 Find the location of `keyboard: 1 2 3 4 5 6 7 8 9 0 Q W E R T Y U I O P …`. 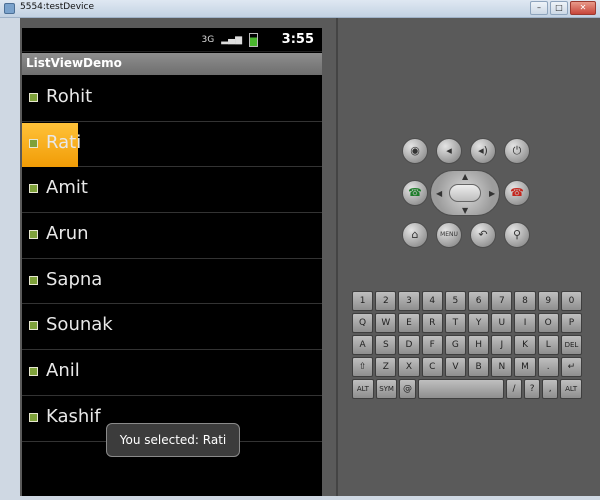

keyboard: 1 2 3 4 5 6 7 8 9 0 Q W E R T Y U I O P … is located at coordinates (467, 345).